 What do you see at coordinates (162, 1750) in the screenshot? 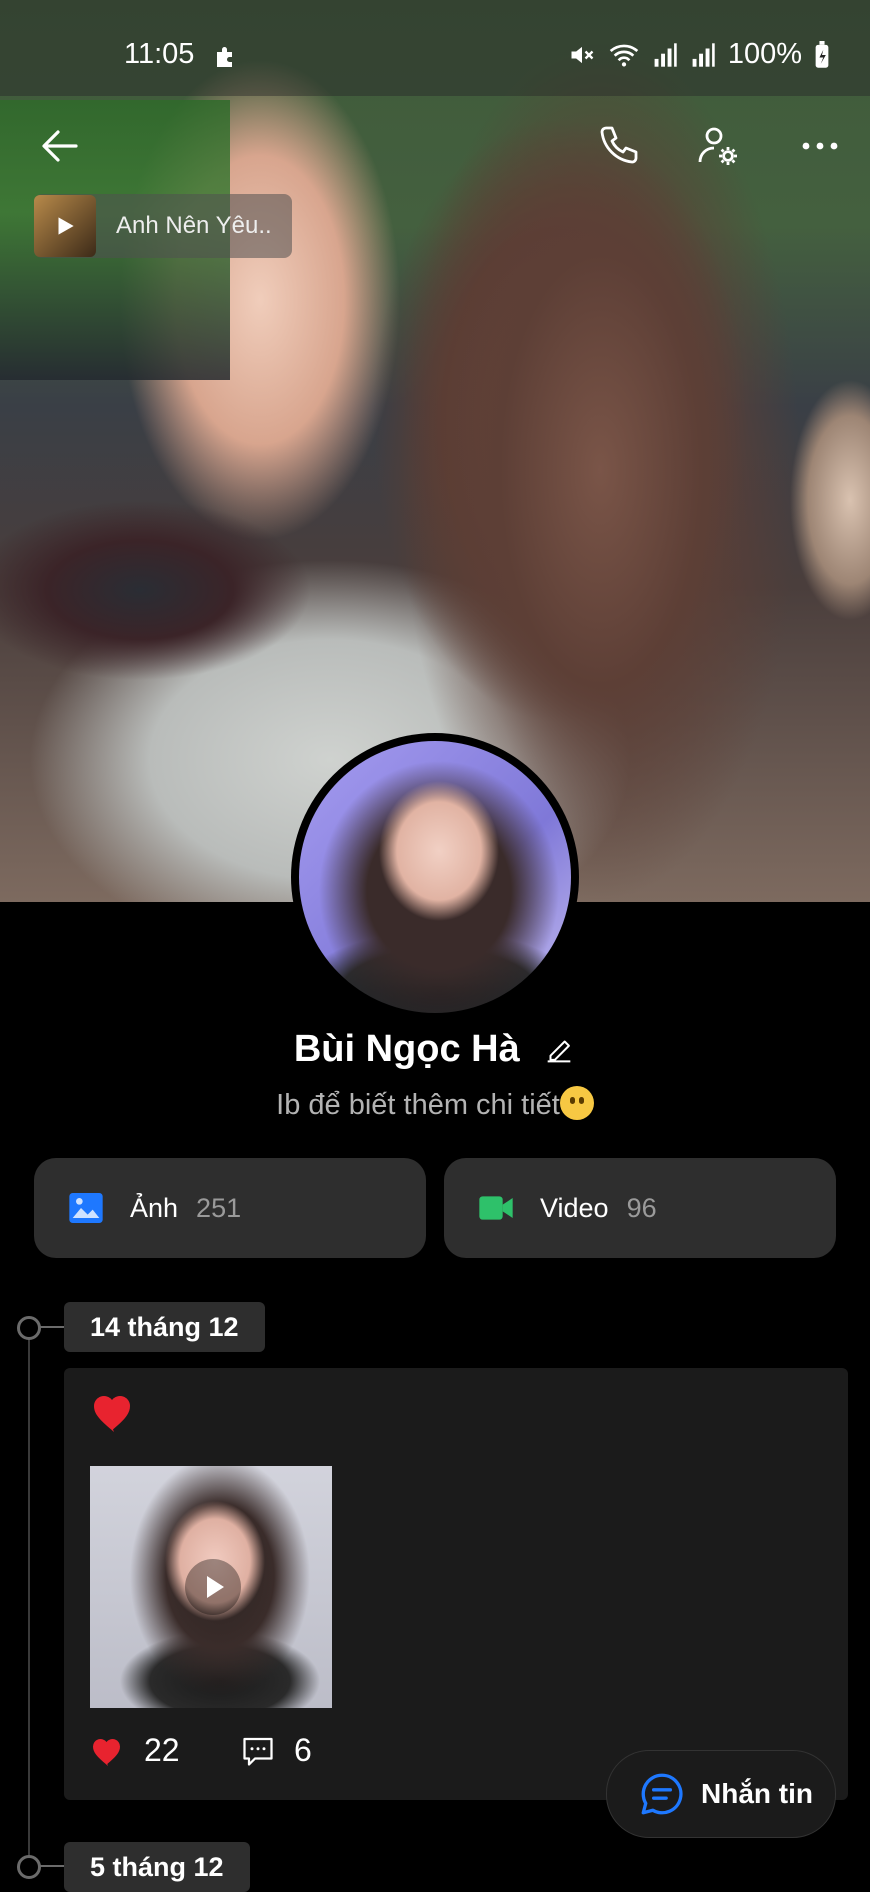
I see `like-count: 22` at bounding box center [162, 1750].